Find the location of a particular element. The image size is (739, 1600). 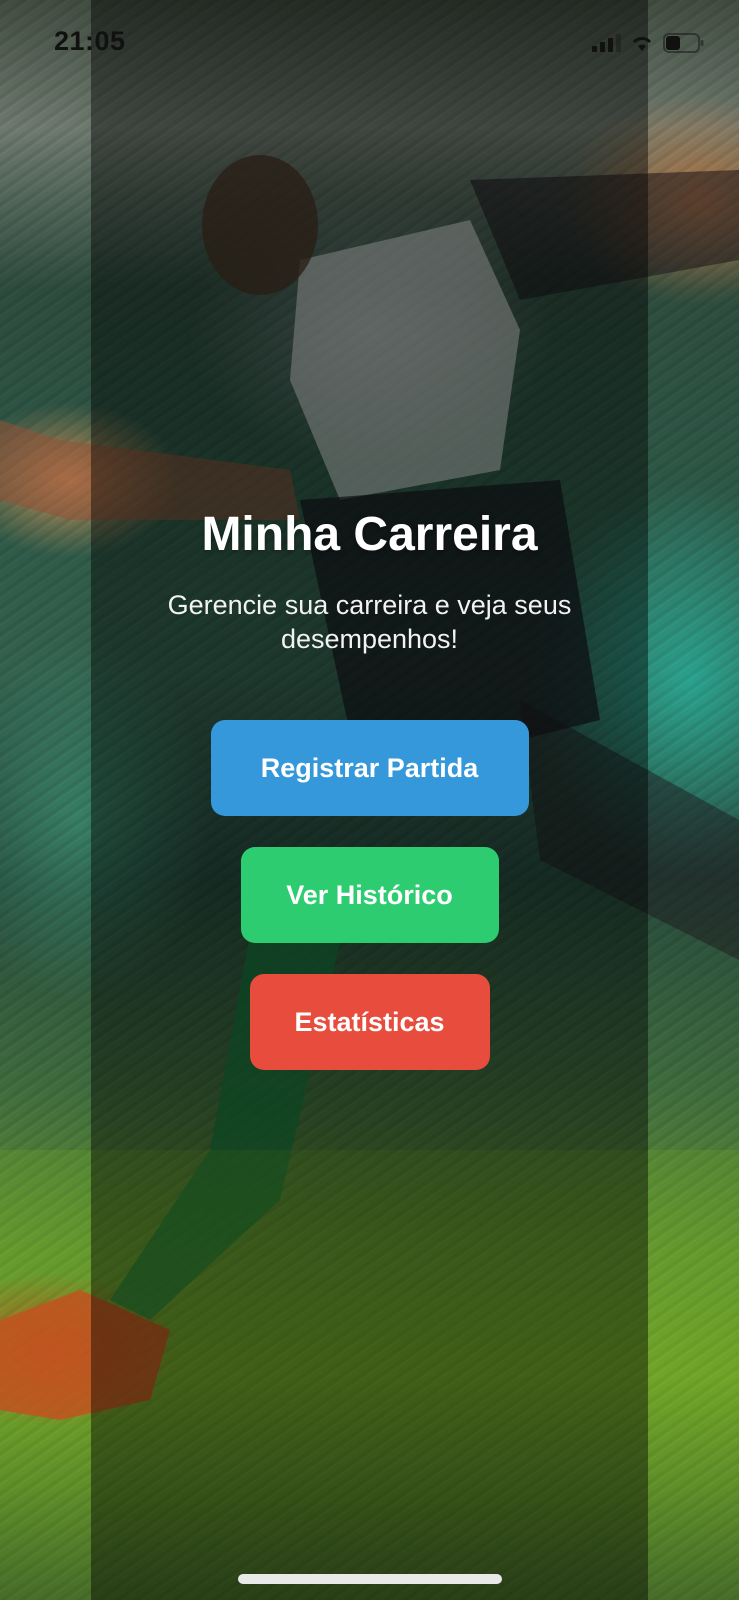

page-title: Minha Carreira is located at coordinates (369, 534).